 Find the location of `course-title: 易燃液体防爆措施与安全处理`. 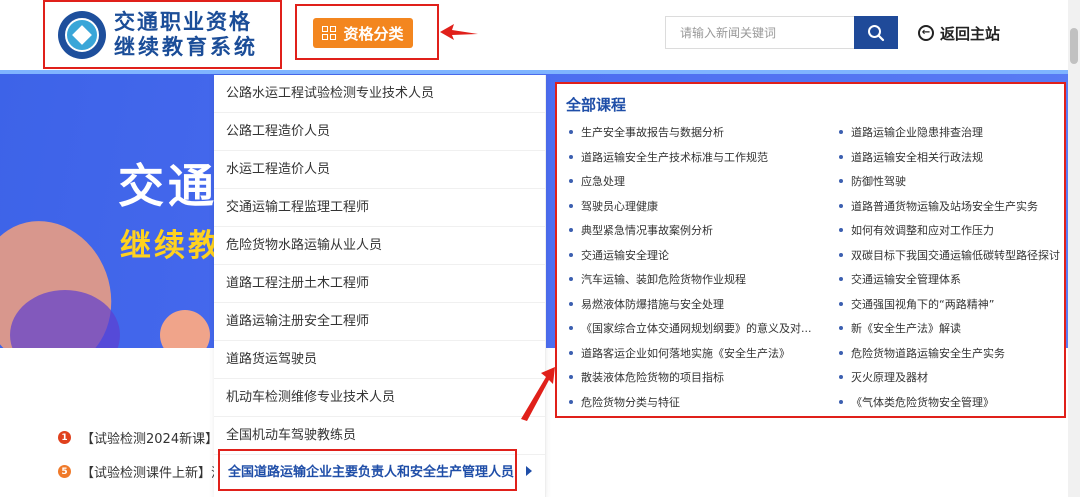

course-title: 易燃液体防爆措施与安全处理 is located at coordinates (652, 304).